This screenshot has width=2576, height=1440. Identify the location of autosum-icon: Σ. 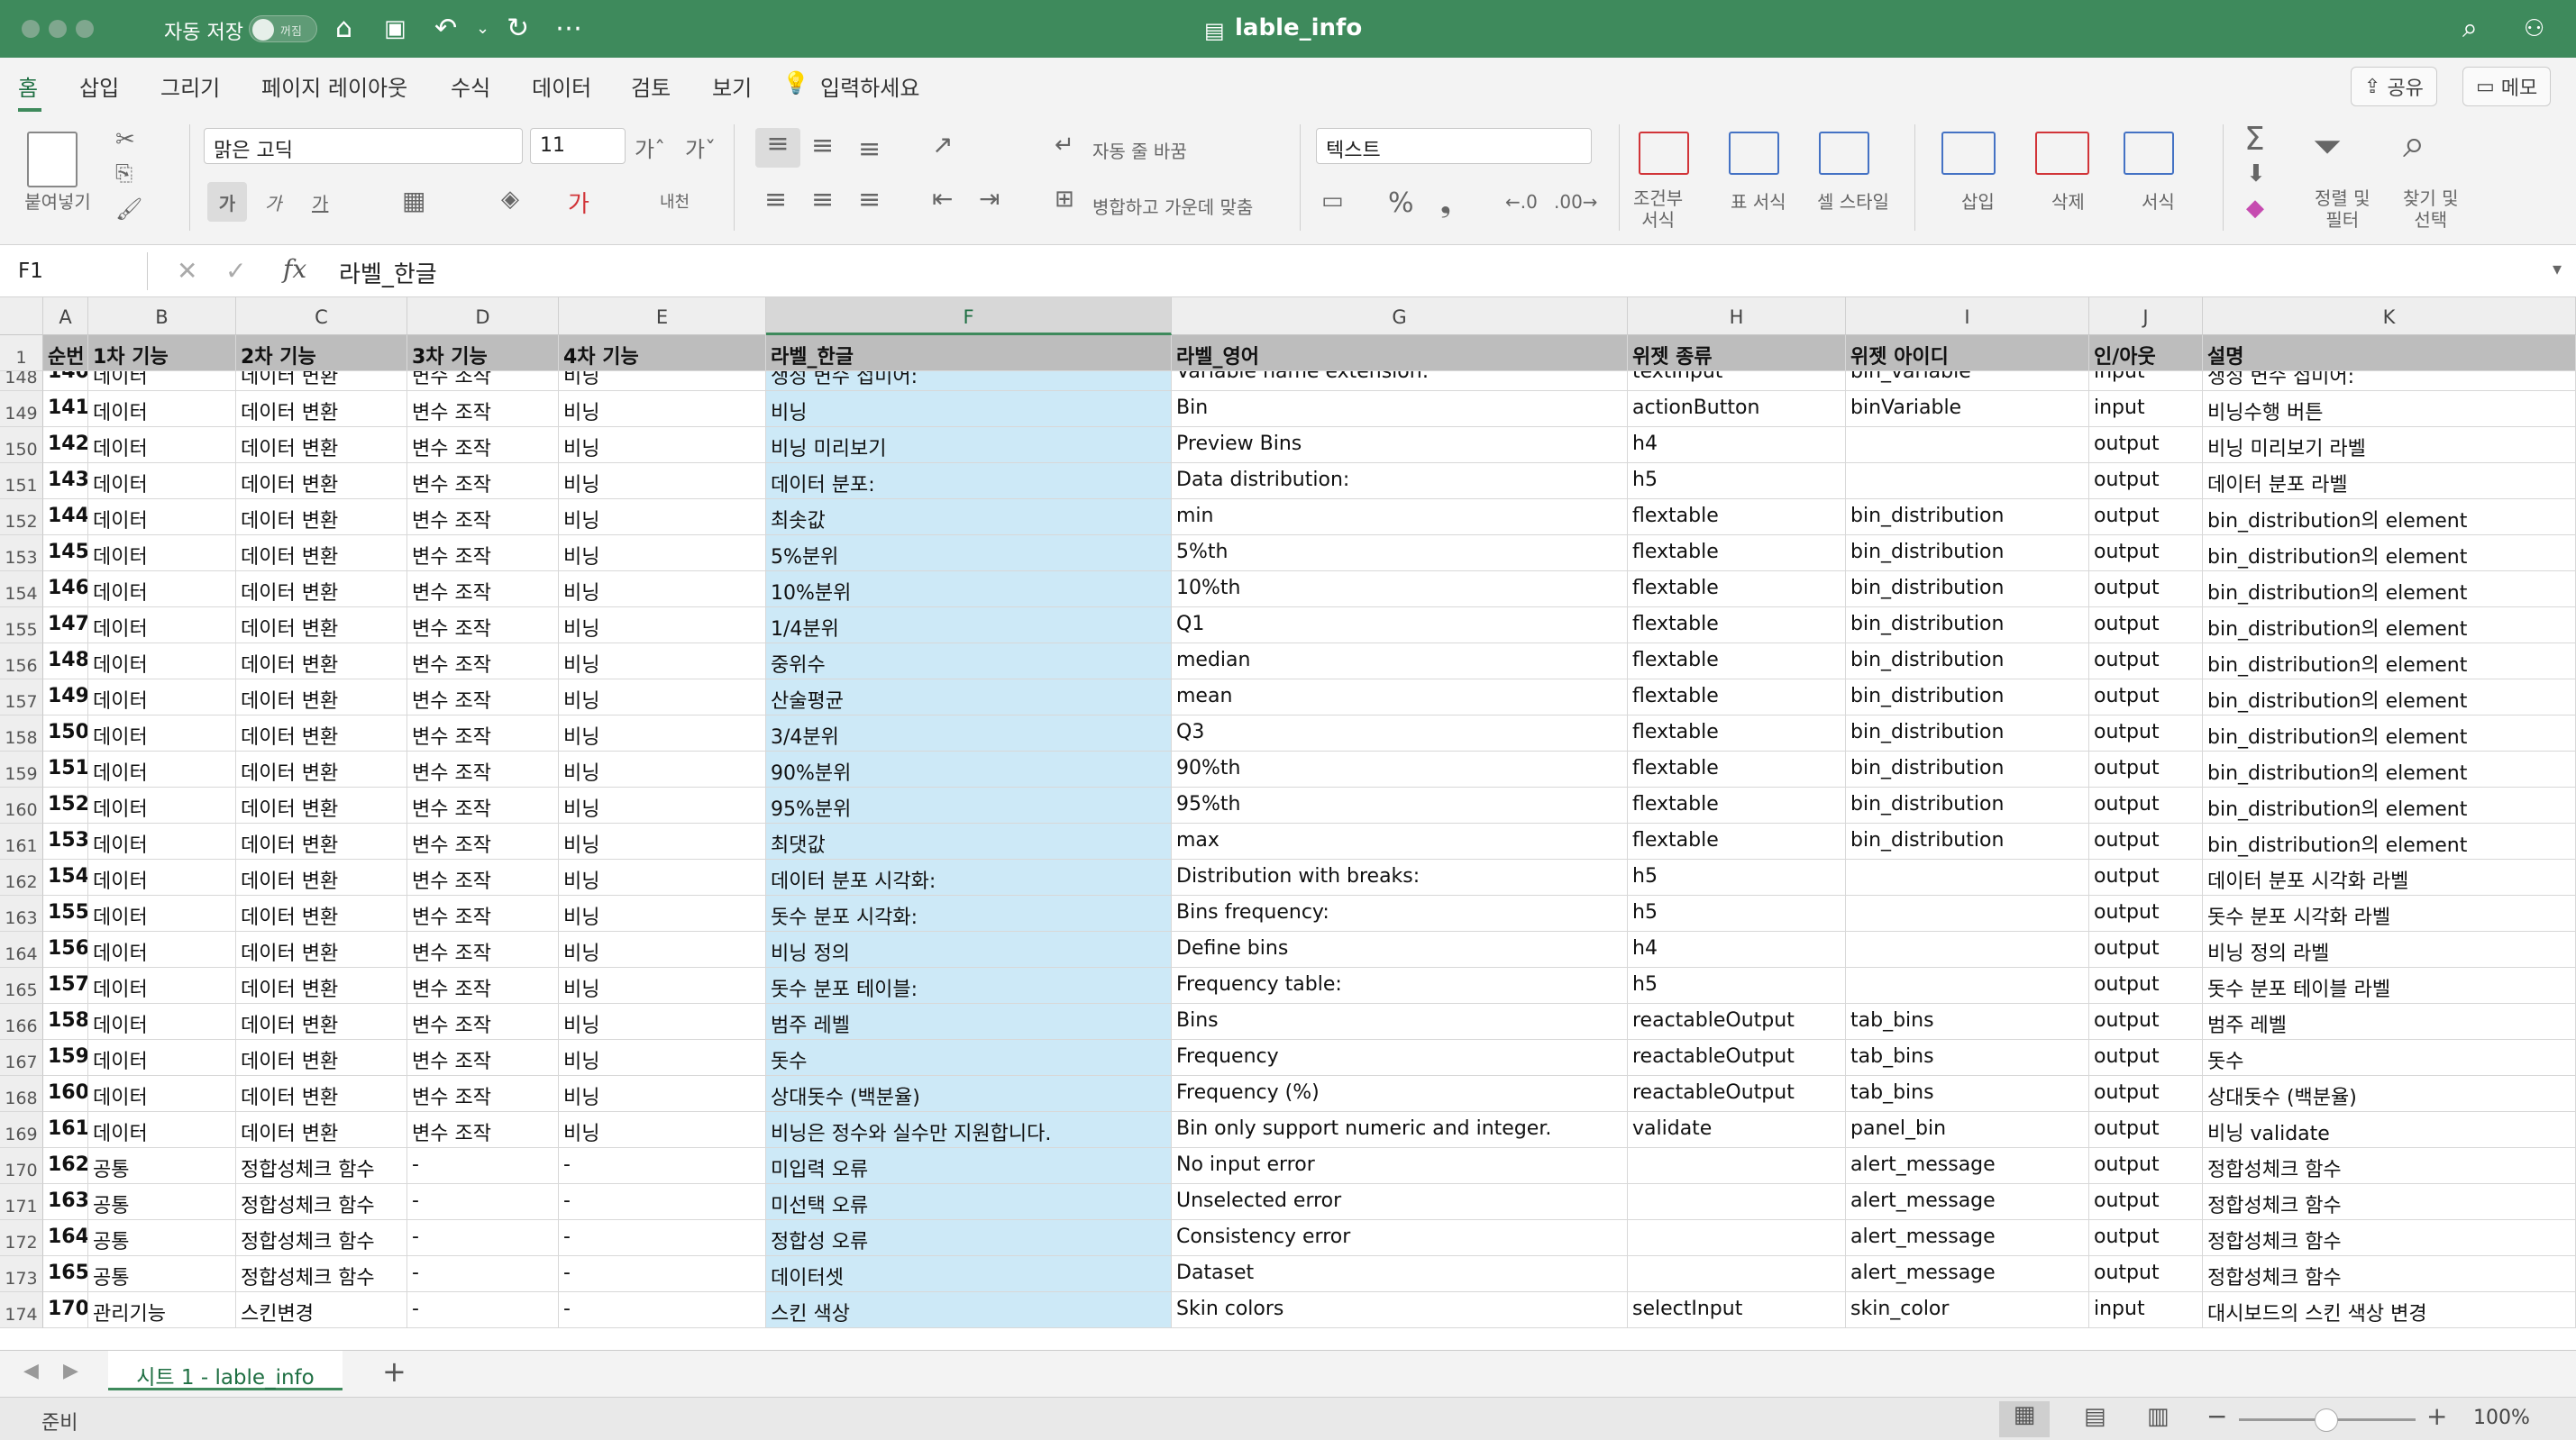
(2254, 139).